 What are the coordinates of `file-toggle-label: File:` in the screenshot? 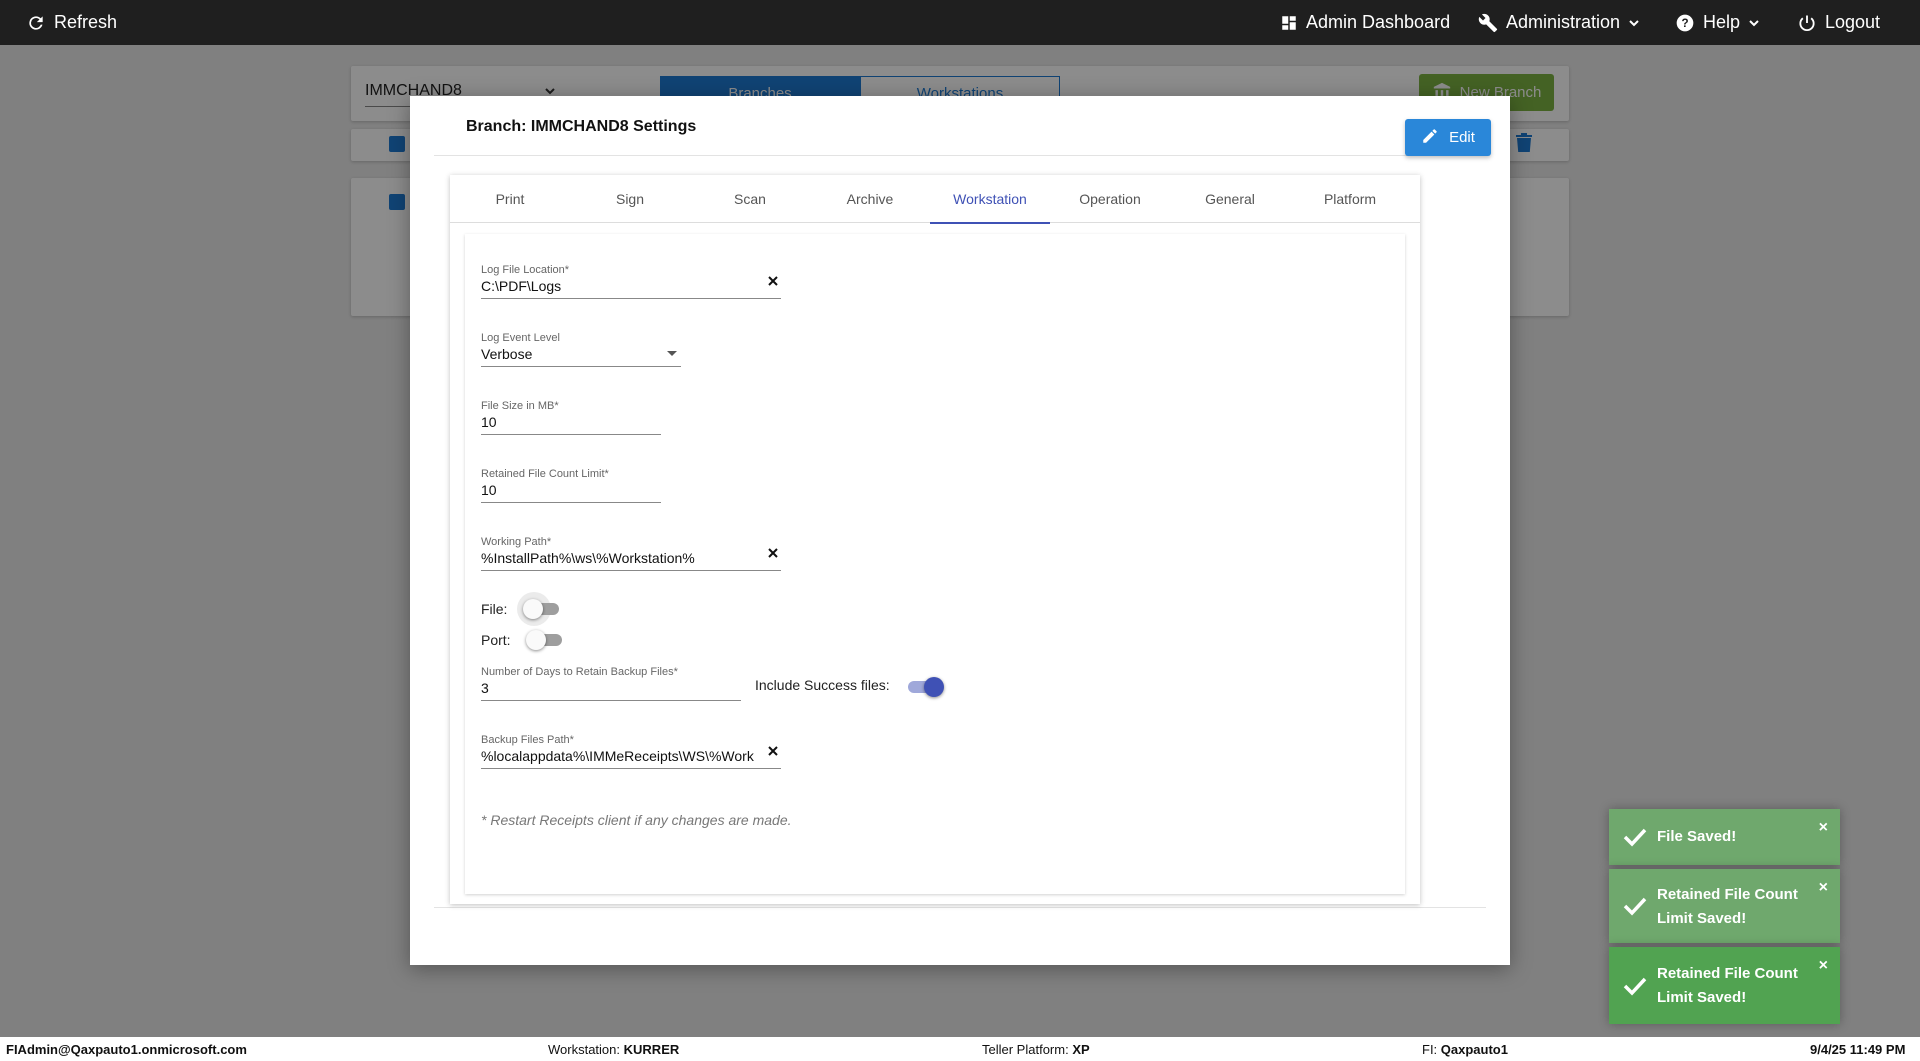 It's located at (494, 609).